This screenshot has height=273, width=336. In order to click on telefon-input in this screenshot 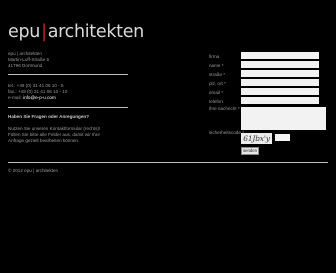, I will do `click(280, 100)`.